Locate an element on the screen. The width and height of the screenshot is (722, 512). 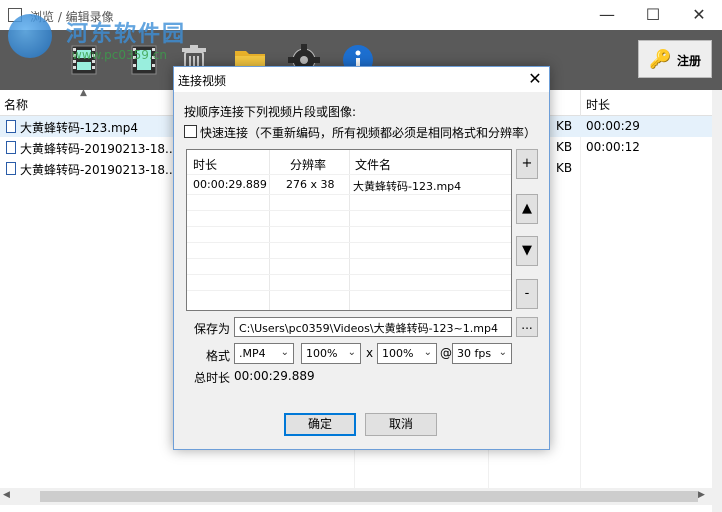
ok-button: 确定 is located at coordinates (320, 424).